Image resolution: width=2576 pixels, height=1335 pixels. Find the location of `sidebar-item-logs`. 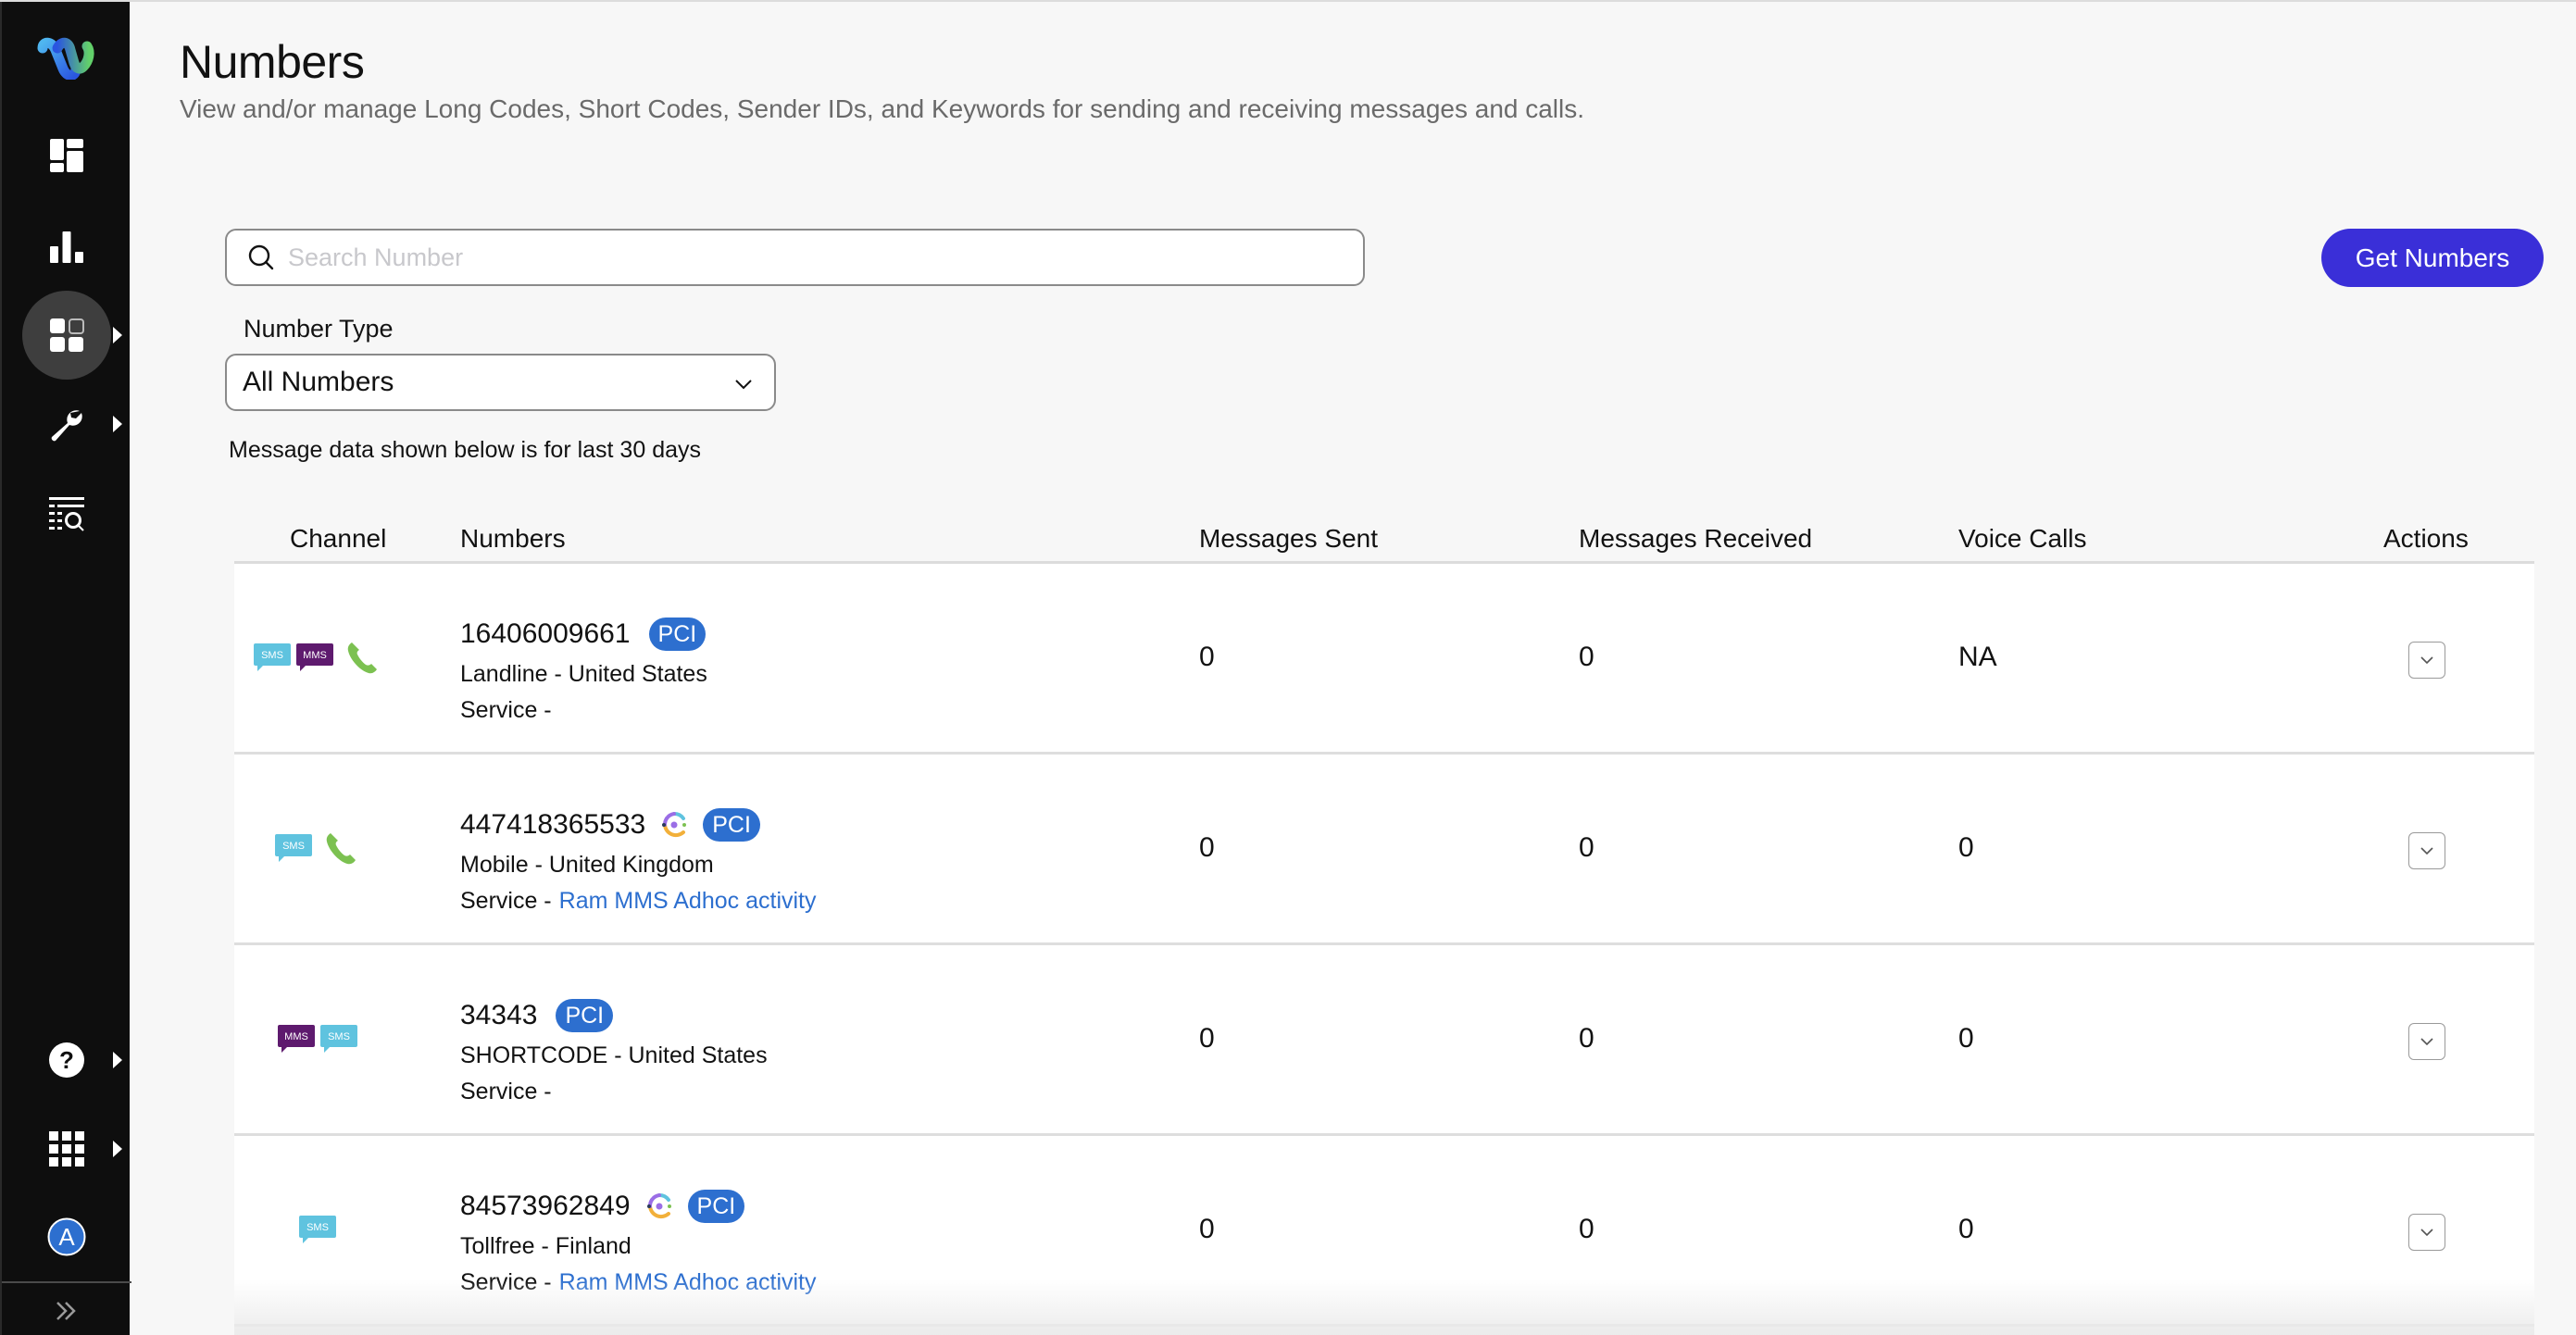

sidebar-item-logs is located at coordinates (66, 513).